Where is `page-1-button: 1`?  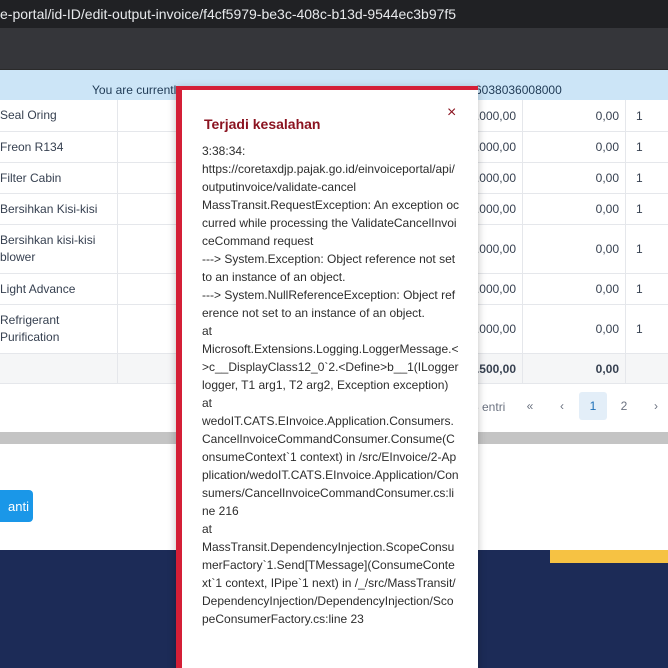 page-1-button: 1 is located at coordinates (593, 406).